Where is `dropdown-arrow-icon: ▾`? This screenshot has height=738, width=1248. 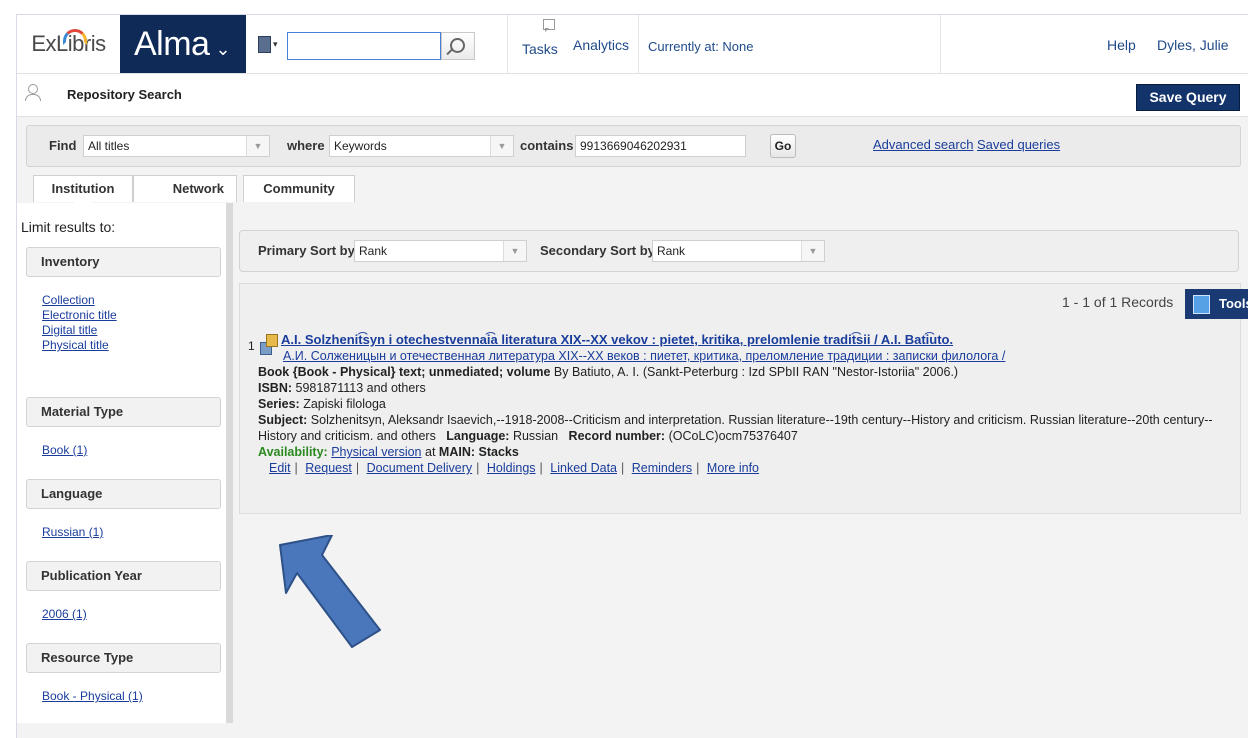
dropdown-arrow-icon: ▾ is located at coordinates (275, 44).